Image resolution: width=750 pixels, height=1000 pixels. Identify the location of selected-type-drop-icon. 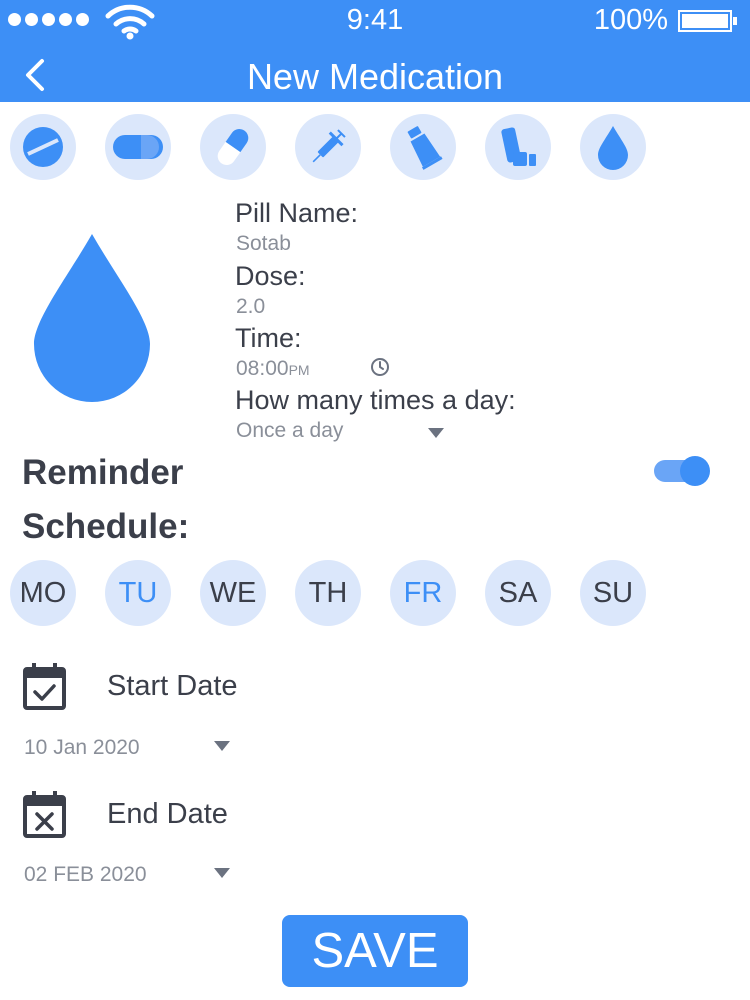
(92, 318).